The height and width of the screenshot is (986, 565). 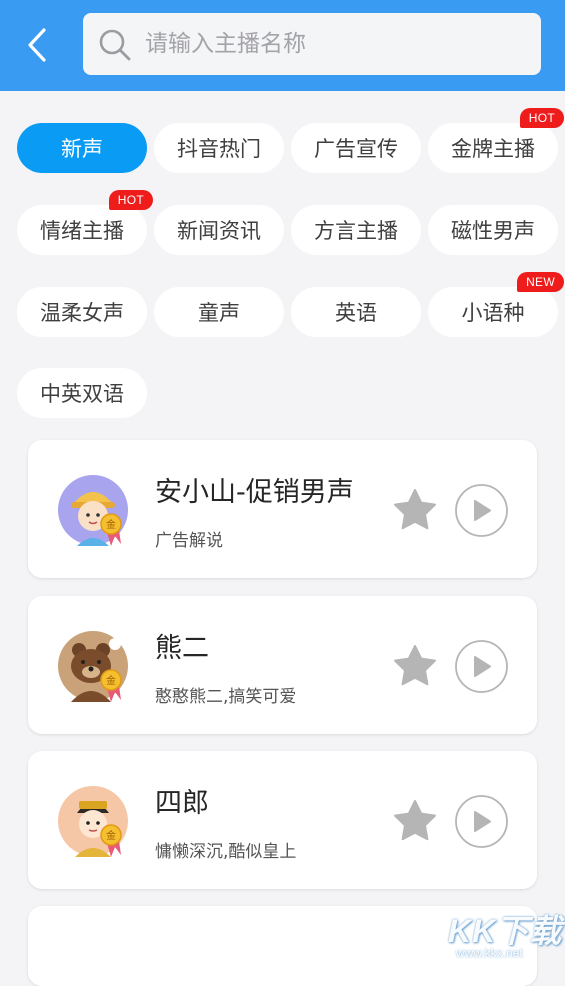 What do you see at coordinates (282, 665) in the screenshot?
I see `anchor-card: 金 熊二 憨憨熊二,搞笑可爱` at bounding box center [282, 665].